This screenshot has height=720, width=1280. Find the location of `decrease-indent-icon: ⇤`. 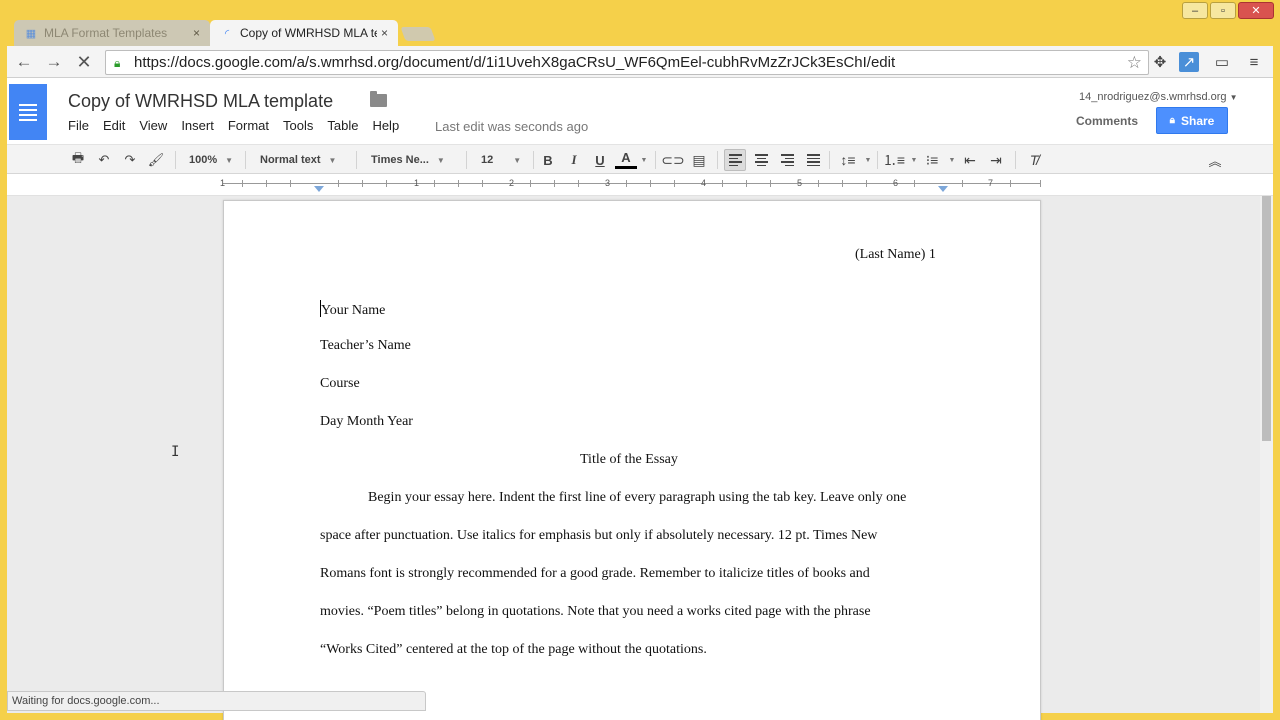

decrease-indent-icon: ⇤ is located at coordinates (970, 160).